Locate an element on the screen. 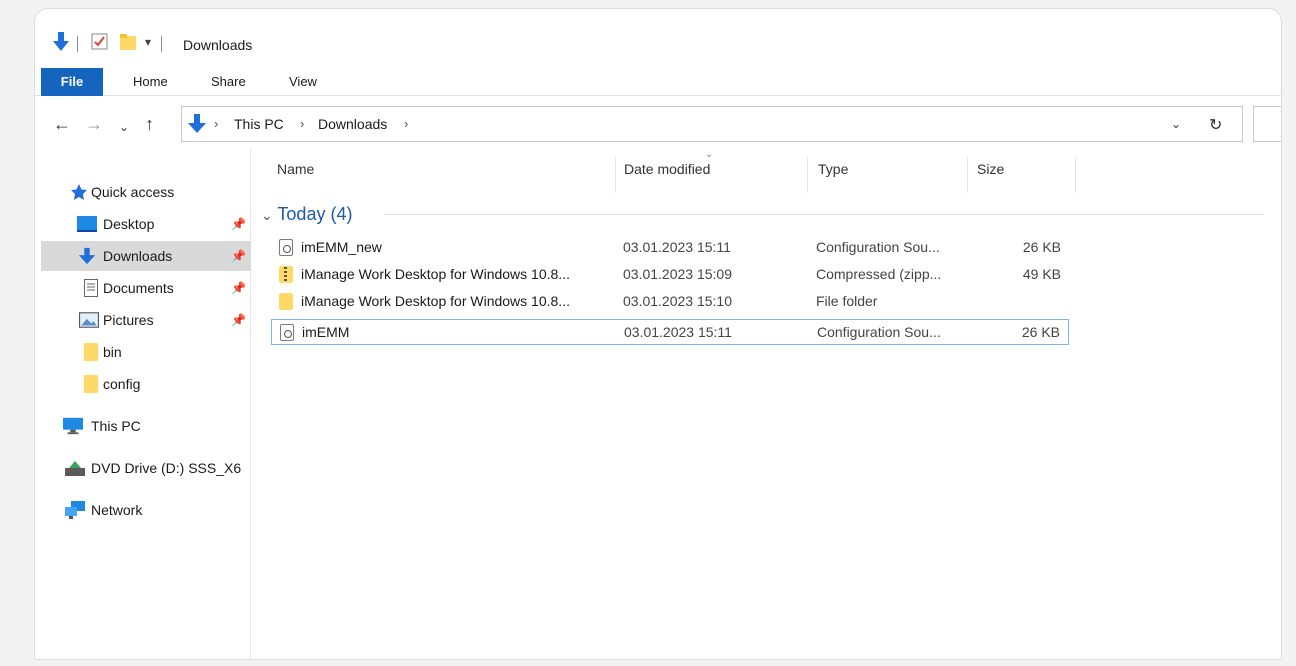 The image size is (1296, 666). sidebar-item-label: This PC is located at coordinates (116, 426).